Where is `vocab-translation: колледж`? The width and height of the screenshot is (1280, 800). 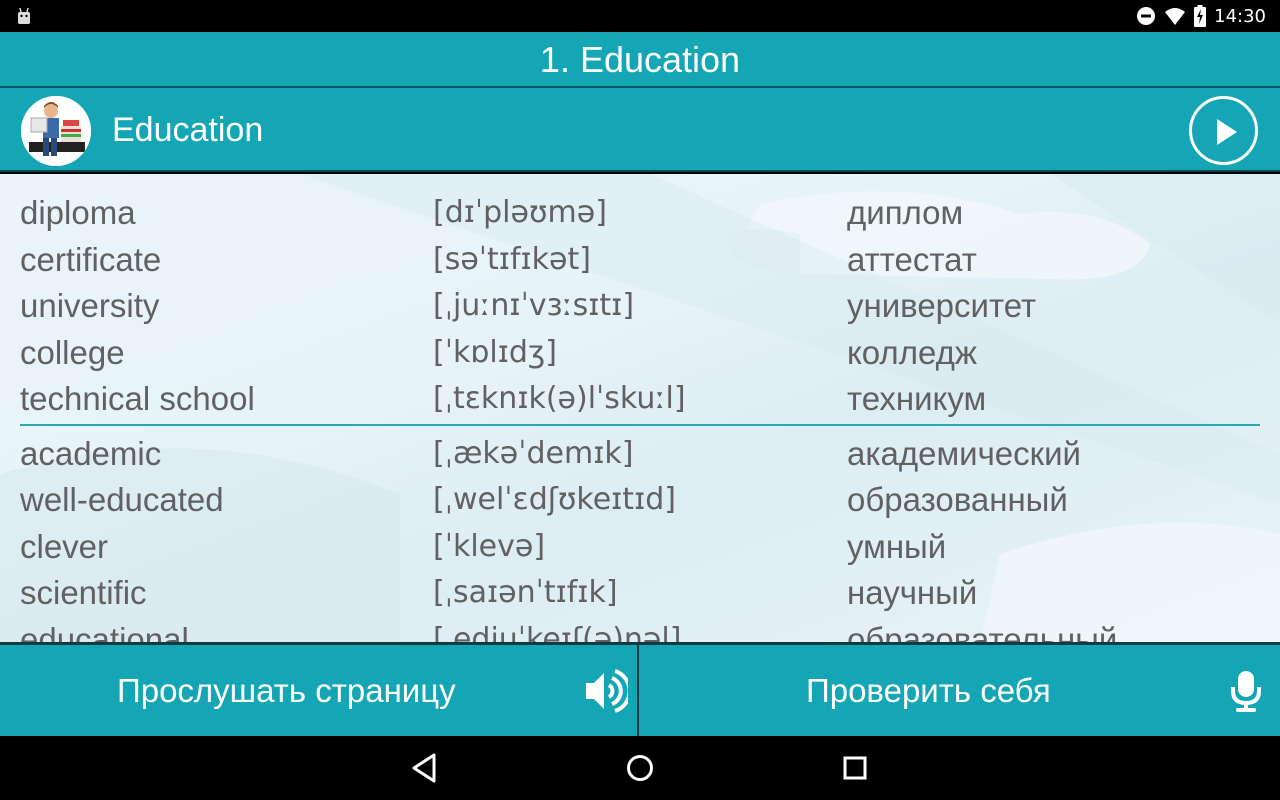
vocab-translation: колледж is located at coordinates (912, 352).